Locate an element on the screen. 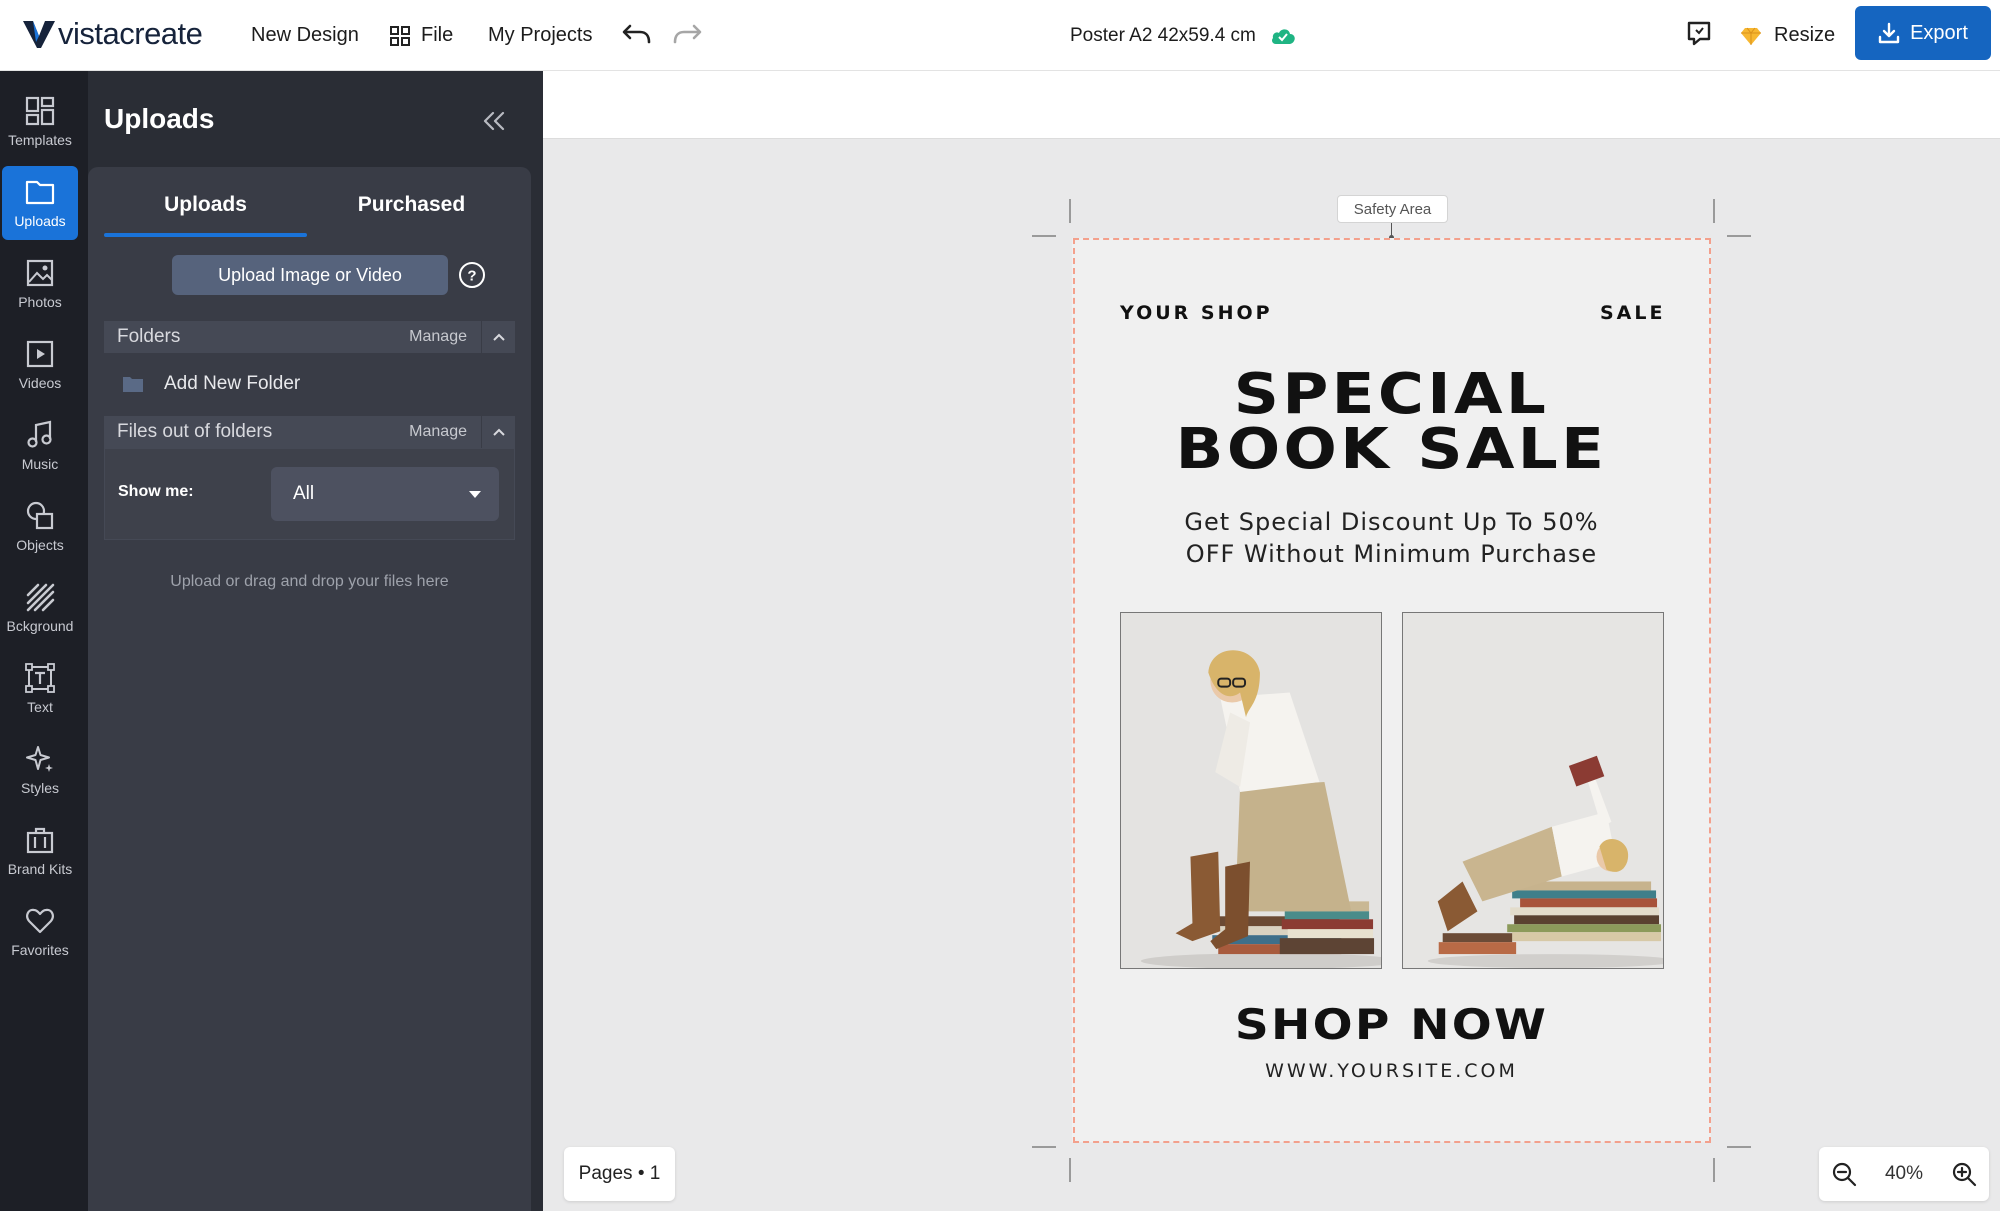 Image resolution: width=2000 pixels, height=1211 pixels. file-menu: File is located at coordinates (421, 35).